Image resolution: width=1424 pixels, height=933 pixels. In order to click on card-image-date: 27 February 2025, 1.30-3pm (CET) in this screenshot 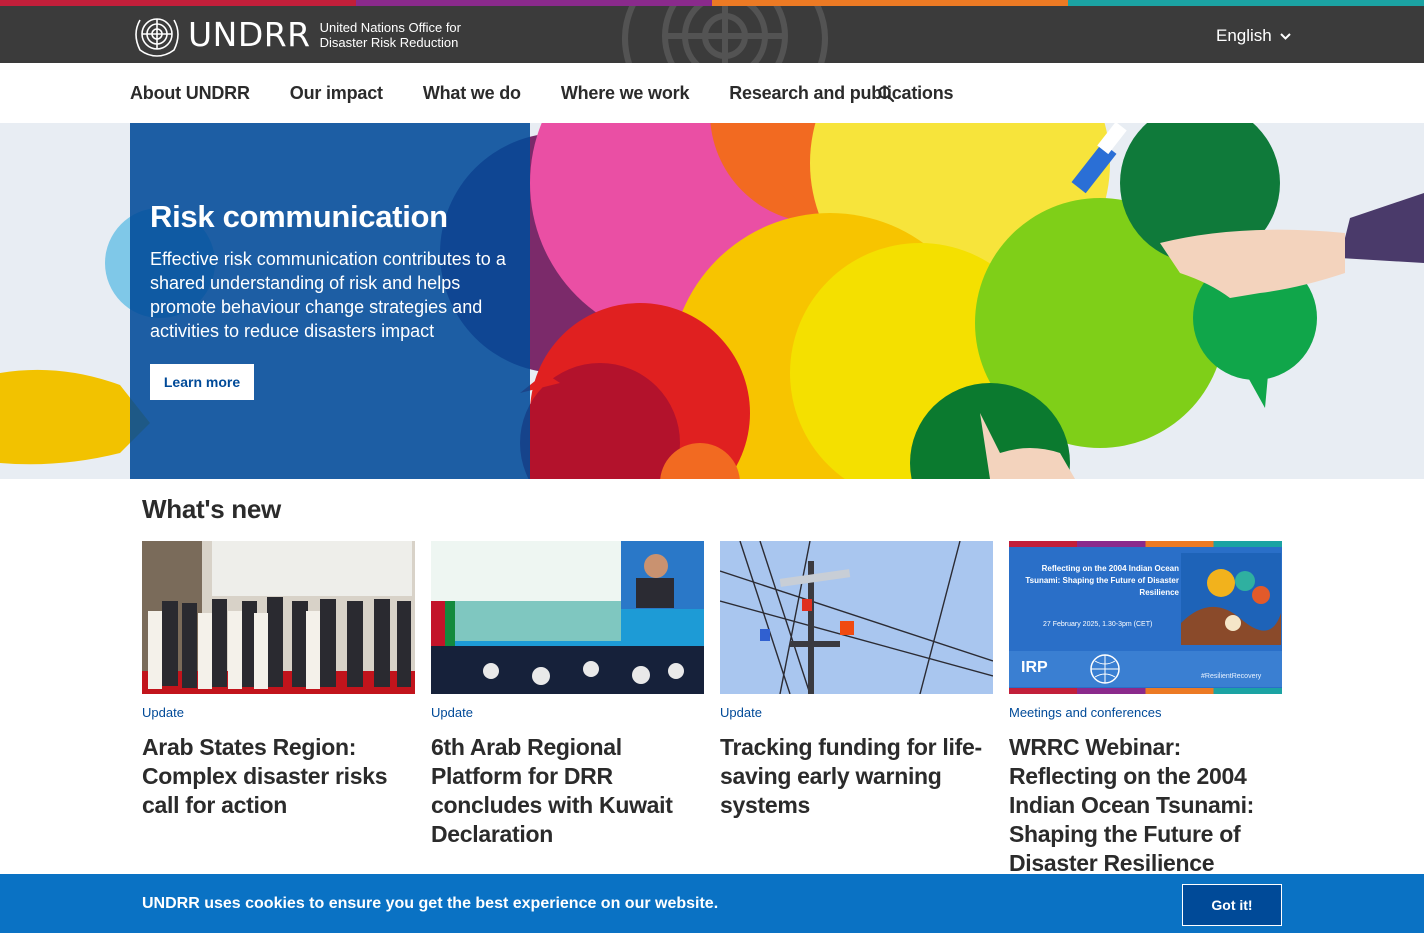, I will do `click(1098, 624)`.